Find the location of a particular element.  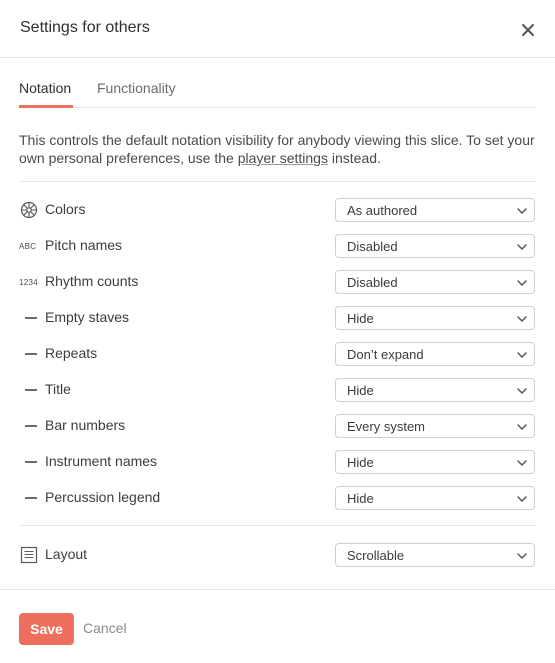

tab-bar: Notation Functionality is located at coordinates (277, 89).